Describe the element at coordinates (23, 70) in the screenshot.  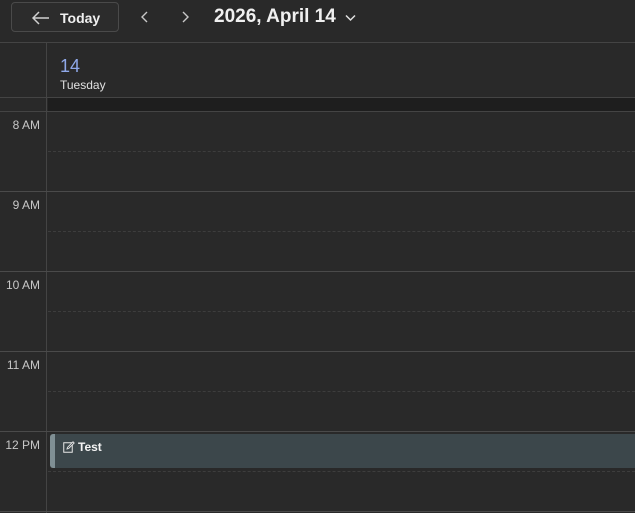
I see `time-gutter-header` at that location.